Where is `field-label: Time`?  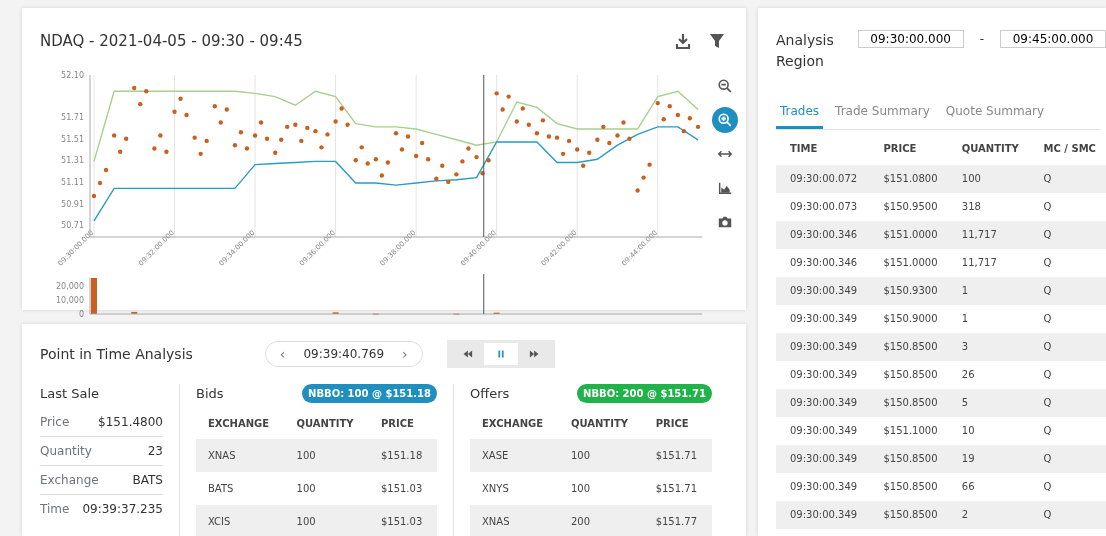
field-label: Time is located at coordinates (55, 509).